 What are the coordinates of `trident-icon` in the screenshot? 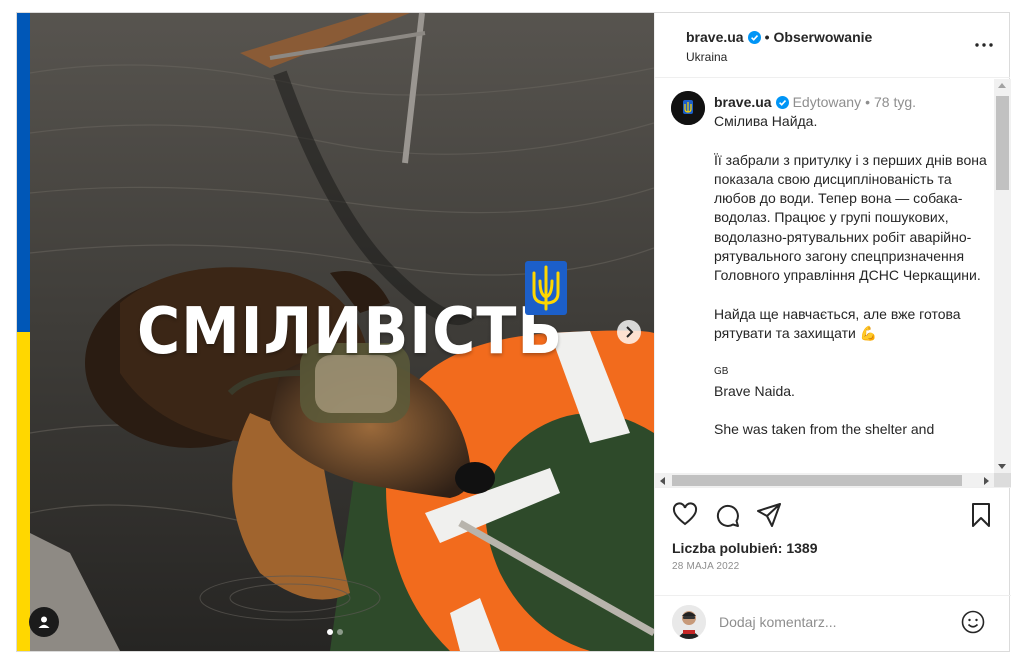 It's located at (546, 288).